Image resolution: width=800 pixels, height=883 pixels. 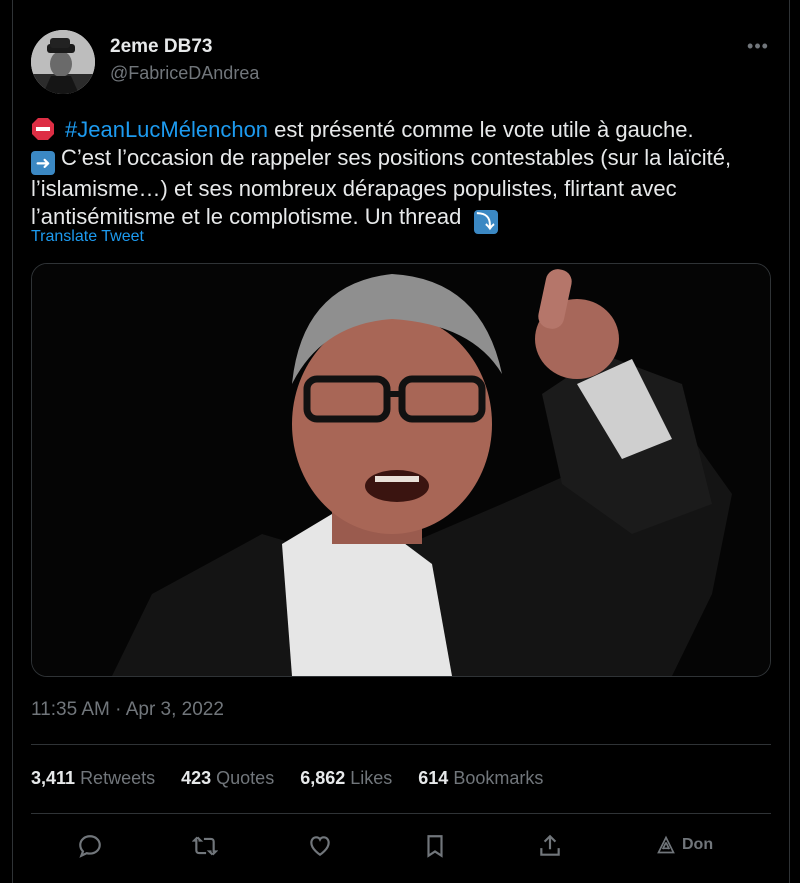 I want to click on stat-label: Retweets, so click(x=118, y=778).